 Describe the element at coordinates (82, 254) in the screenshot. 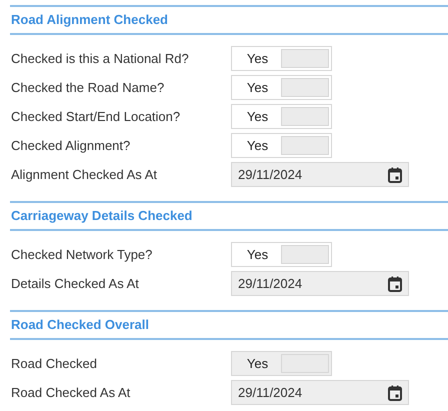

I see `field-label: Checked Network Type?` at that location.